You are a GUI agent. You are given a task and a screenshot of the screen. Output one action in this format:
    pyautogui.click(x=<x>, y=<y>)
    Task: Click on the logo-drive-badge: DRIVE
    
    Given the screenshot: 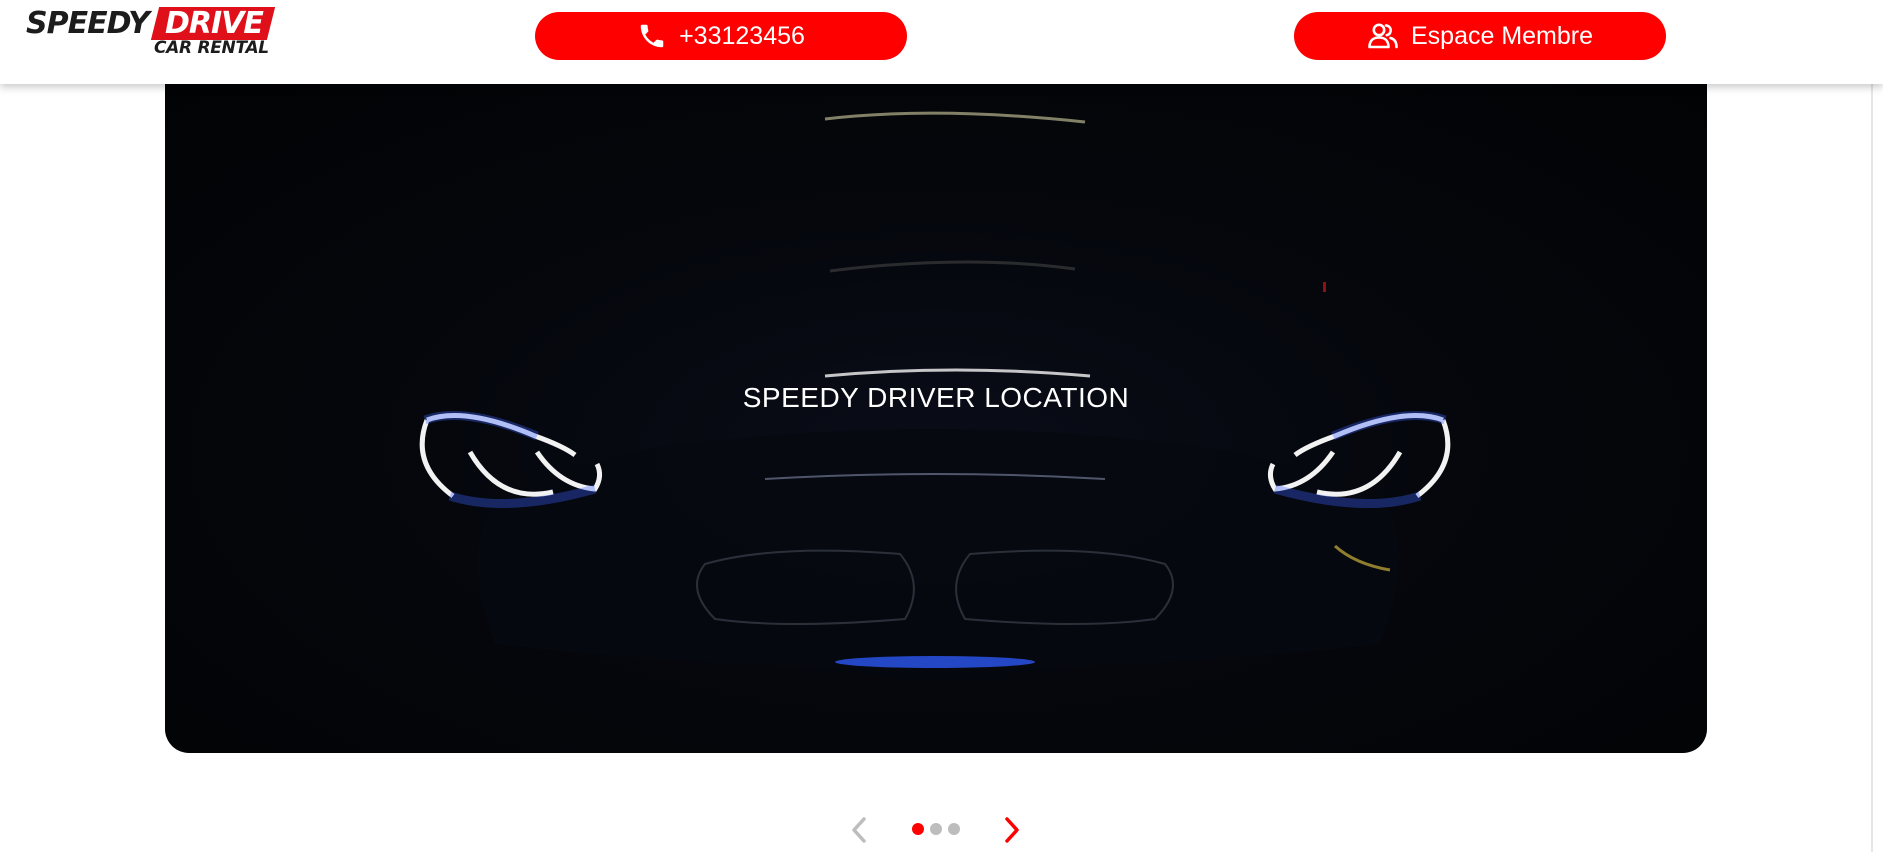 What is the action you would take?
    pyautogui.click(x=212, y=23)
    